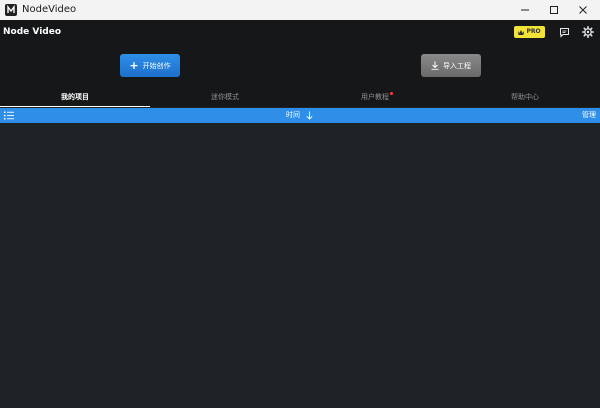 This screenshot has height=408, width=600. I want to click on tab-label: 迷你模式, so click(225, 97).